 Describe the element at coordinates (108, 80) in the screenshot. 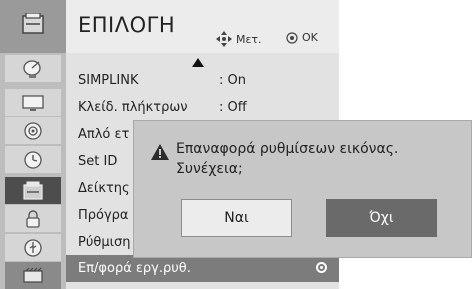

I see `menu-row-label: SIMPLINK` at that location.